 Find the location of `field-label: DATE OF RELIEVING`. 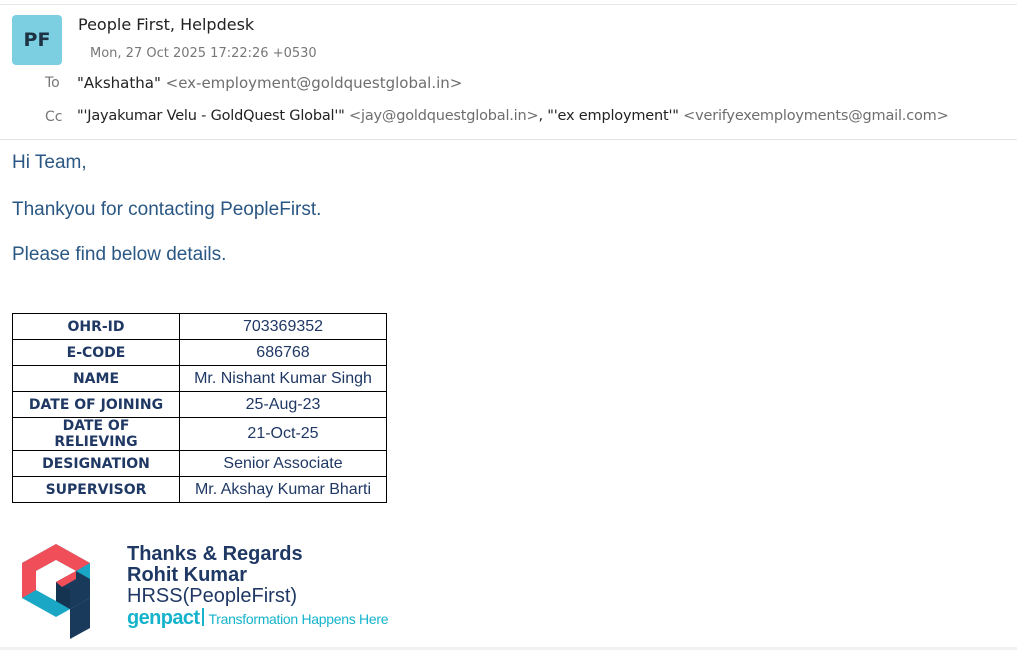

field-label: DATE OF RELIEVING is located at coordinates (96, 434).